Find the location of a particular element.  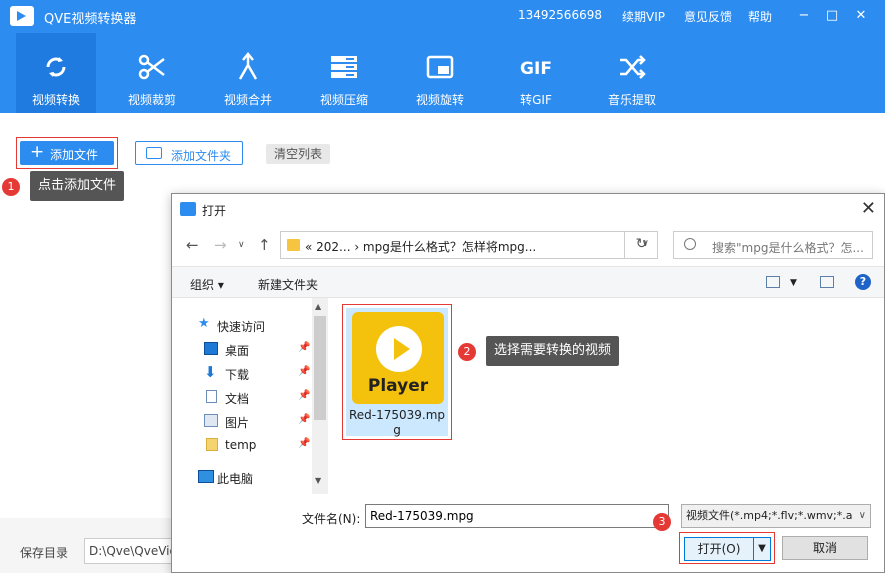

save-dir-input: D:\Qve\QveVid is located at coordinates (134, 551).